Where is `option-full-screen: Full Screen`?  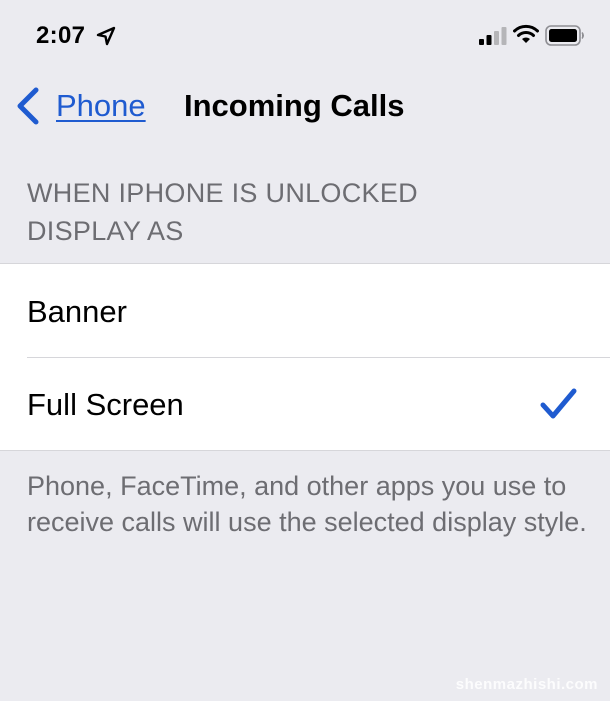 option-full-screen: Full Screen is located at coordinates (305, 404).